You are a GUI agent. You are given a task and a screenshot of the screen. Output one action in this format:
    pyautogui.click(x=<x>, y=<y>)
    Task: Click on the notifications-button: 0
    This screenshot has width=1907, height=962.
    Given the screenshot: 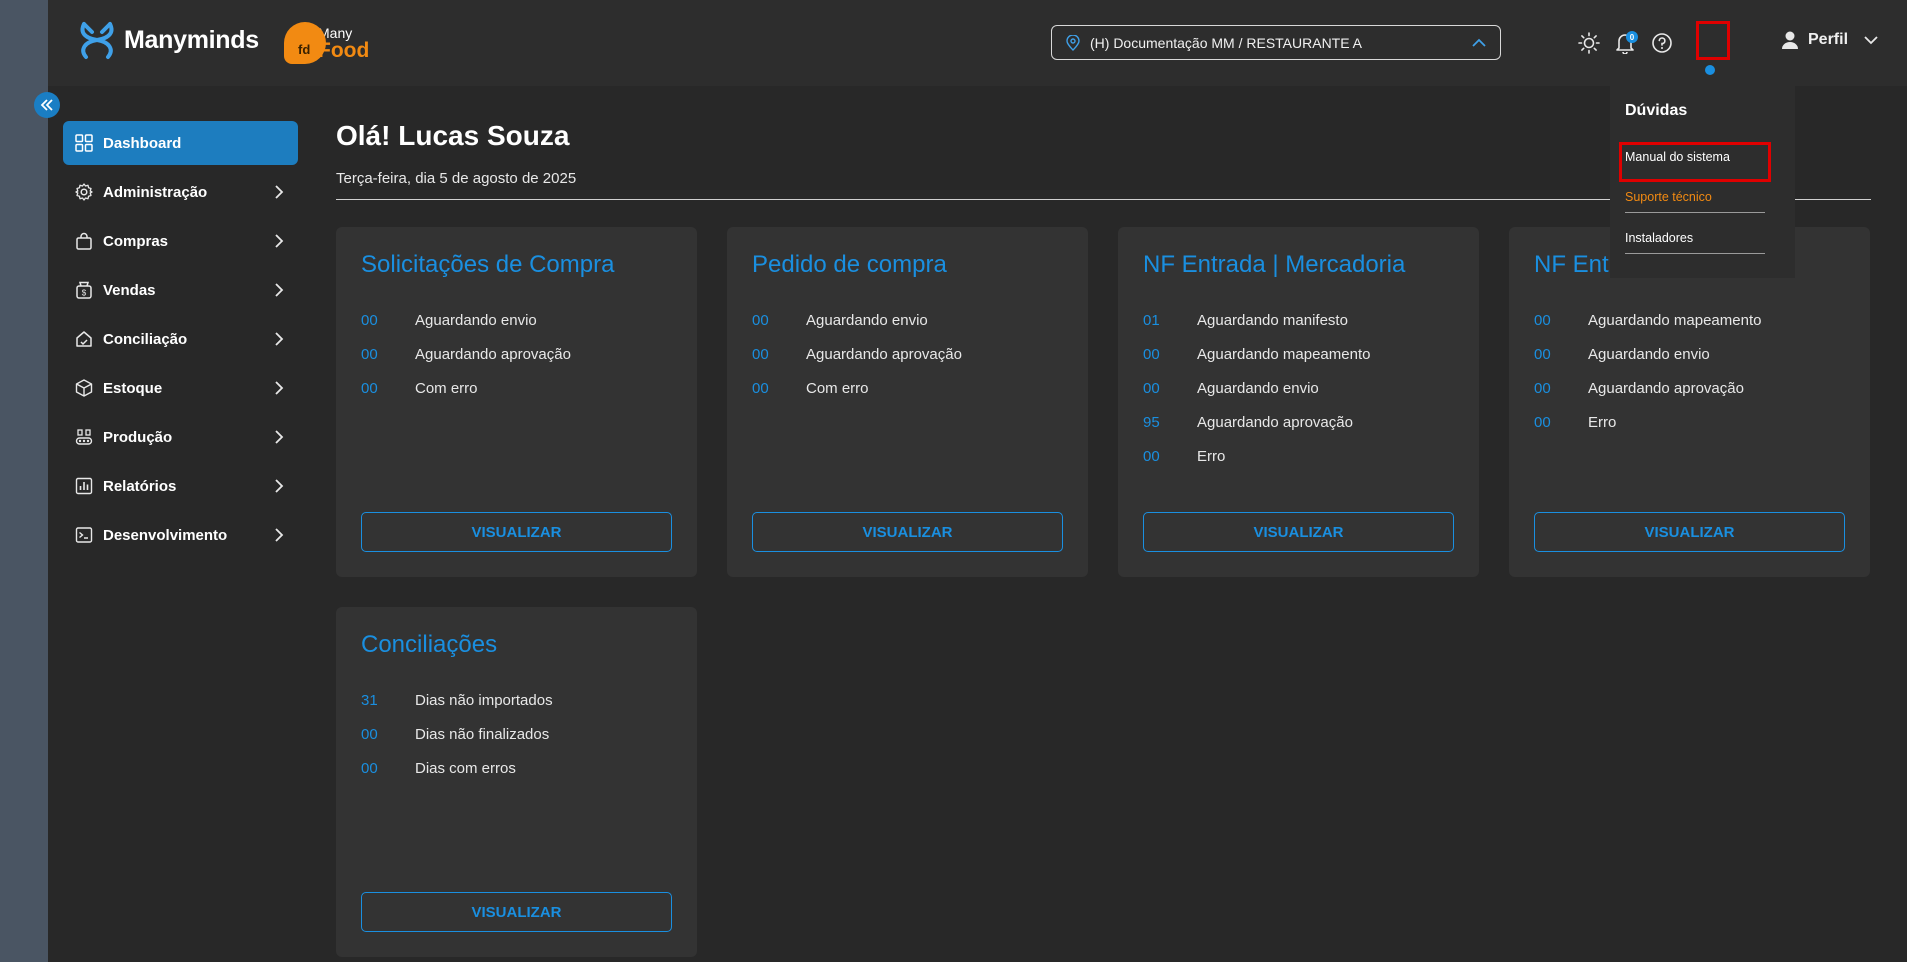 What is the action you would take?
    pyautogui.click(x=1625, y=43)
    